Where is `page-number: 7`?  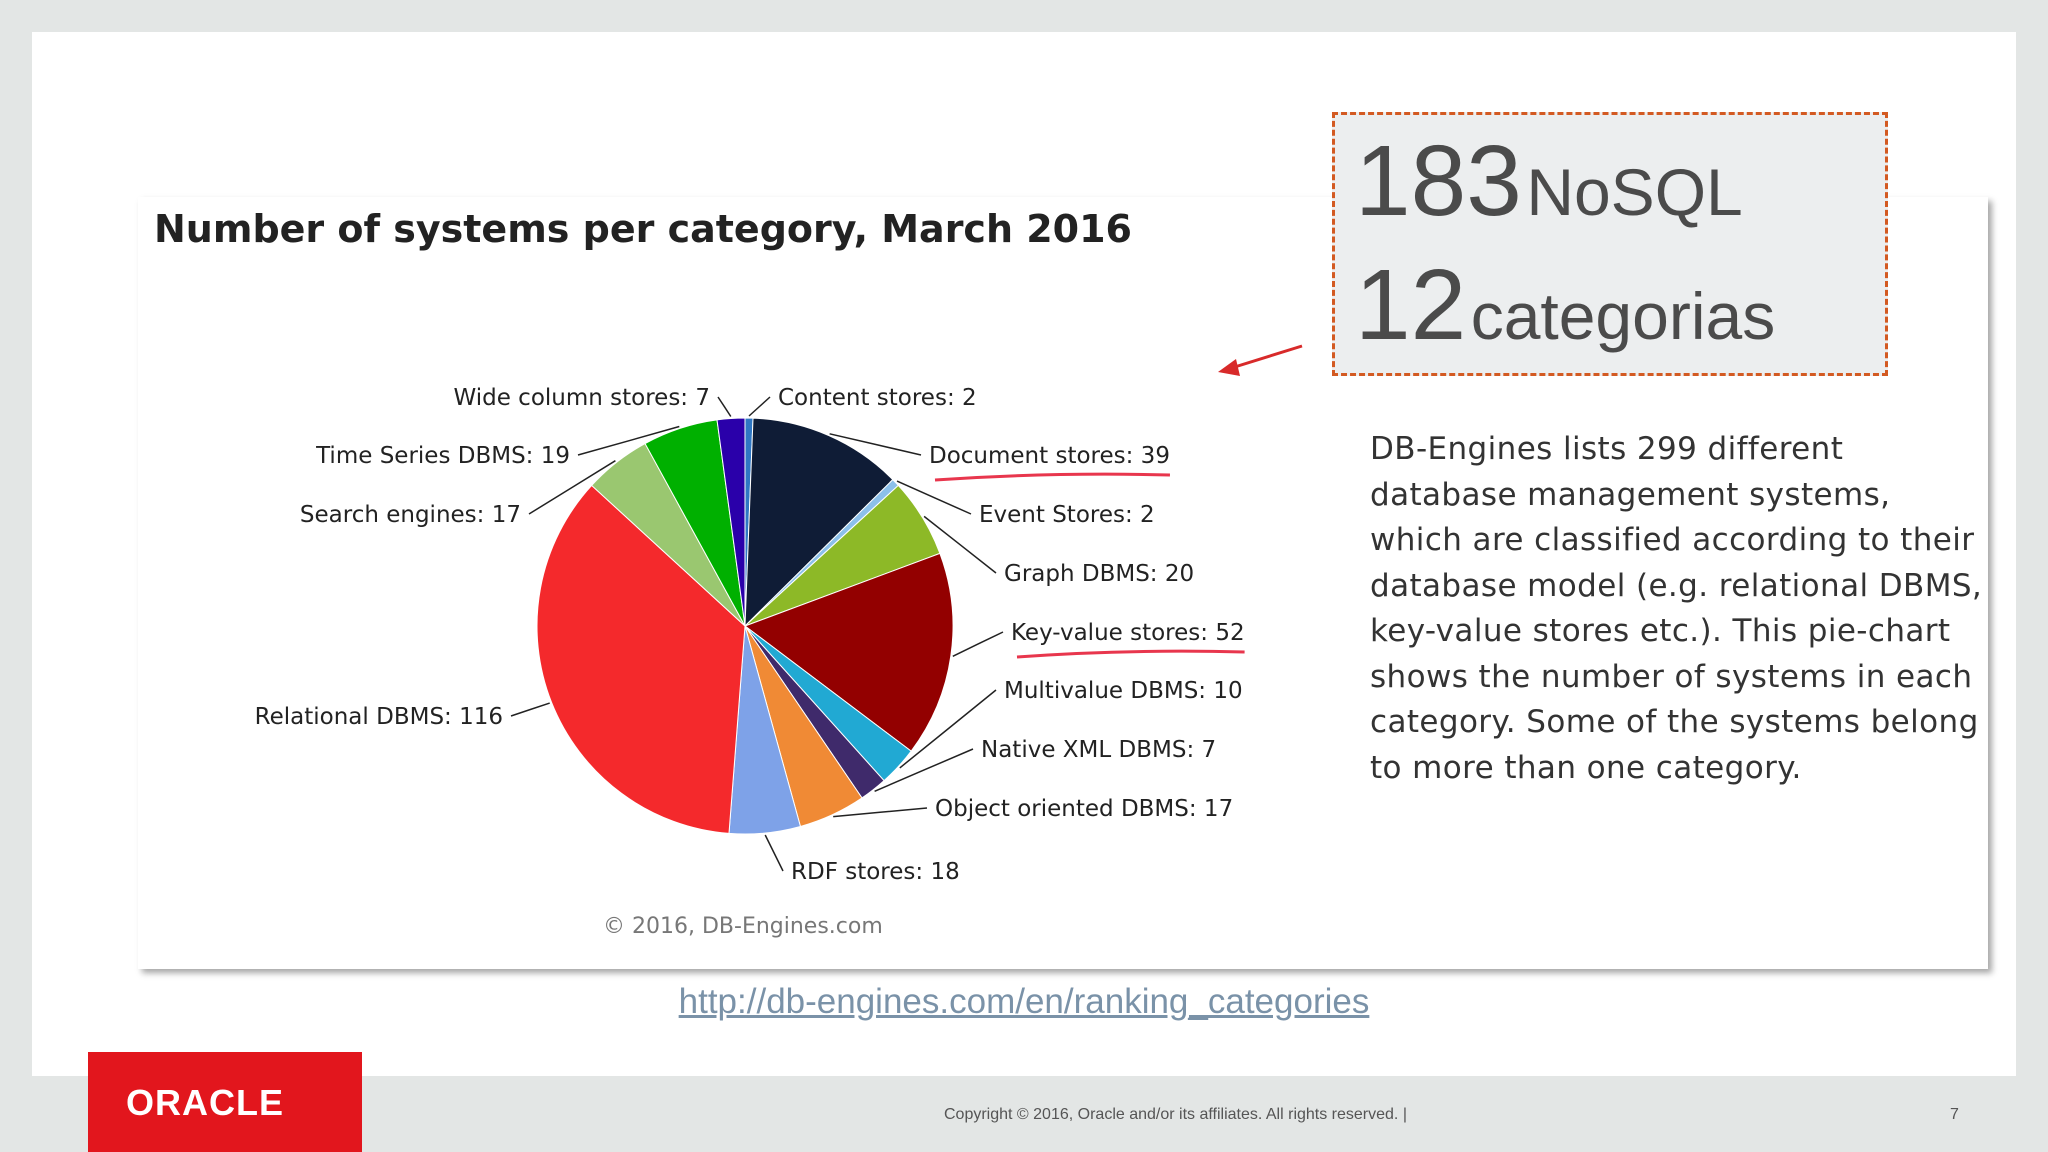 page-number: 7 is located at coordinates (1954, 1114).